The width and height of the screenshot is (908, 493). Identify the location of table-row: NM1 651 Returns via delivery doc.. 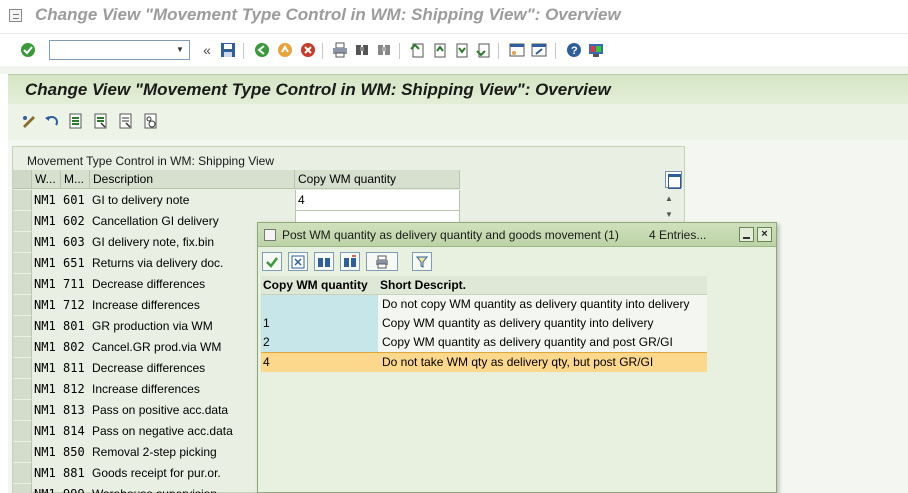
(154, 263).